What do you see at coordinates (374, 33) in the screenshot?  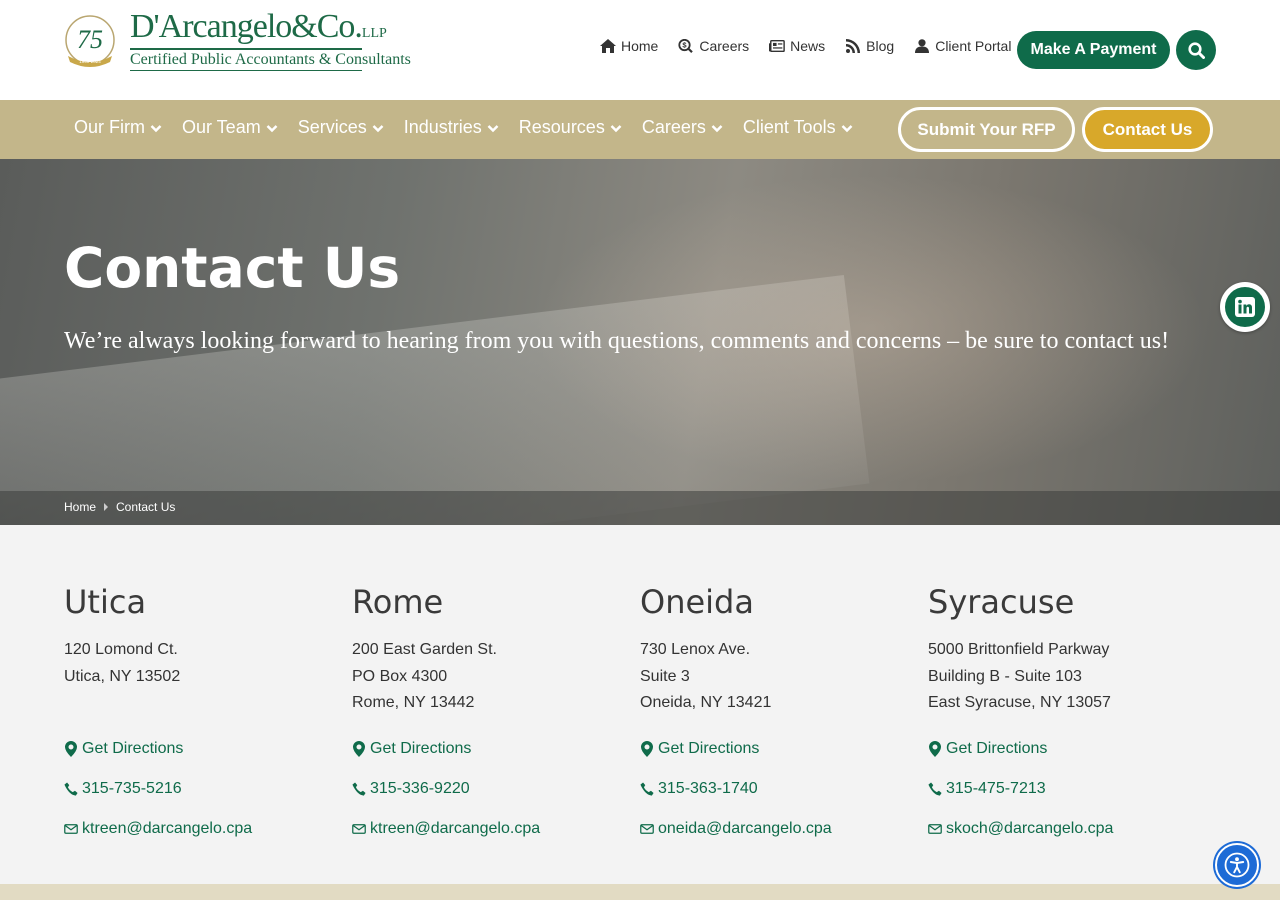 I see `logo-llp: LLP` at bounding box center [374, 33].